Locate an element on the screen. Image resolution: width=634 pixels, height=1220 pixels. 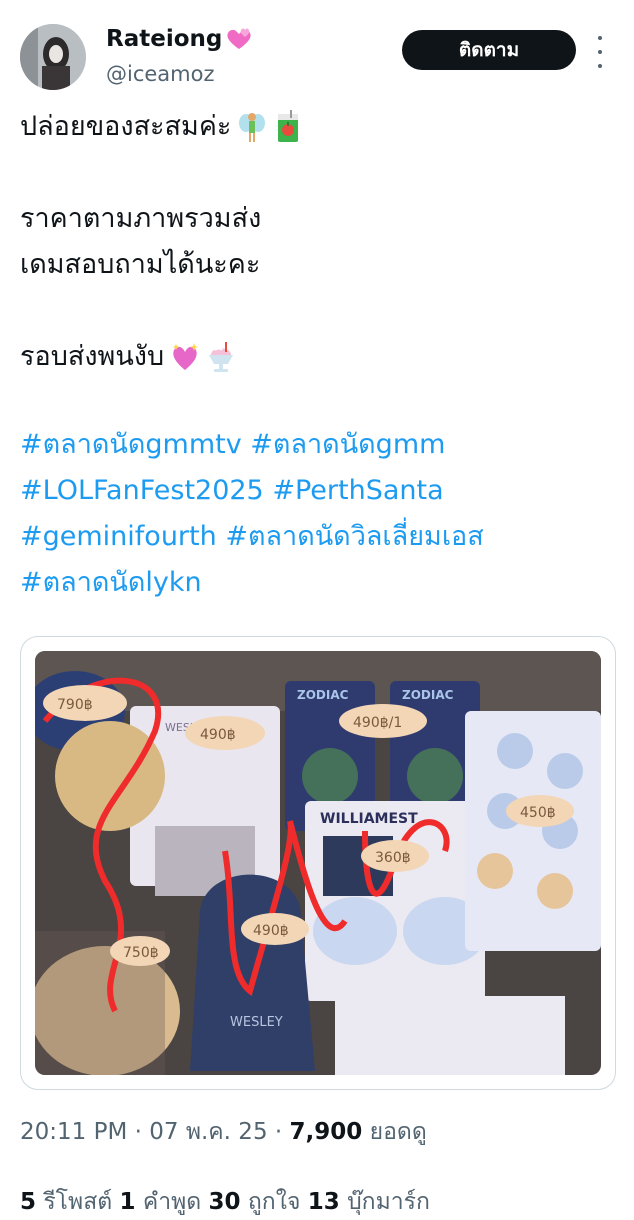
more-vertical-icon is located at coordinates (600, 52).